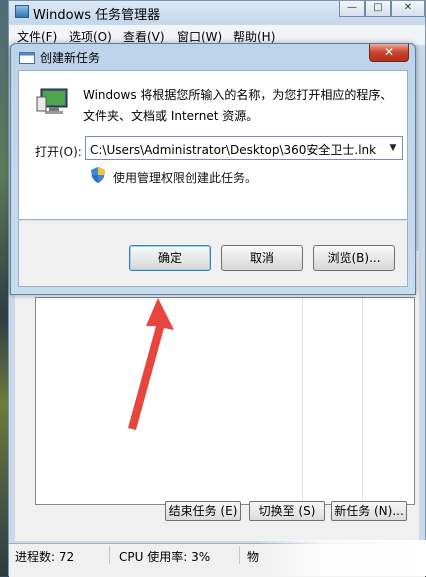  What do you see at coordinates (97, 15) in the screenshot?
I see `task-manager-title: Windows 任务管理器` at bounding box center [97, 15].